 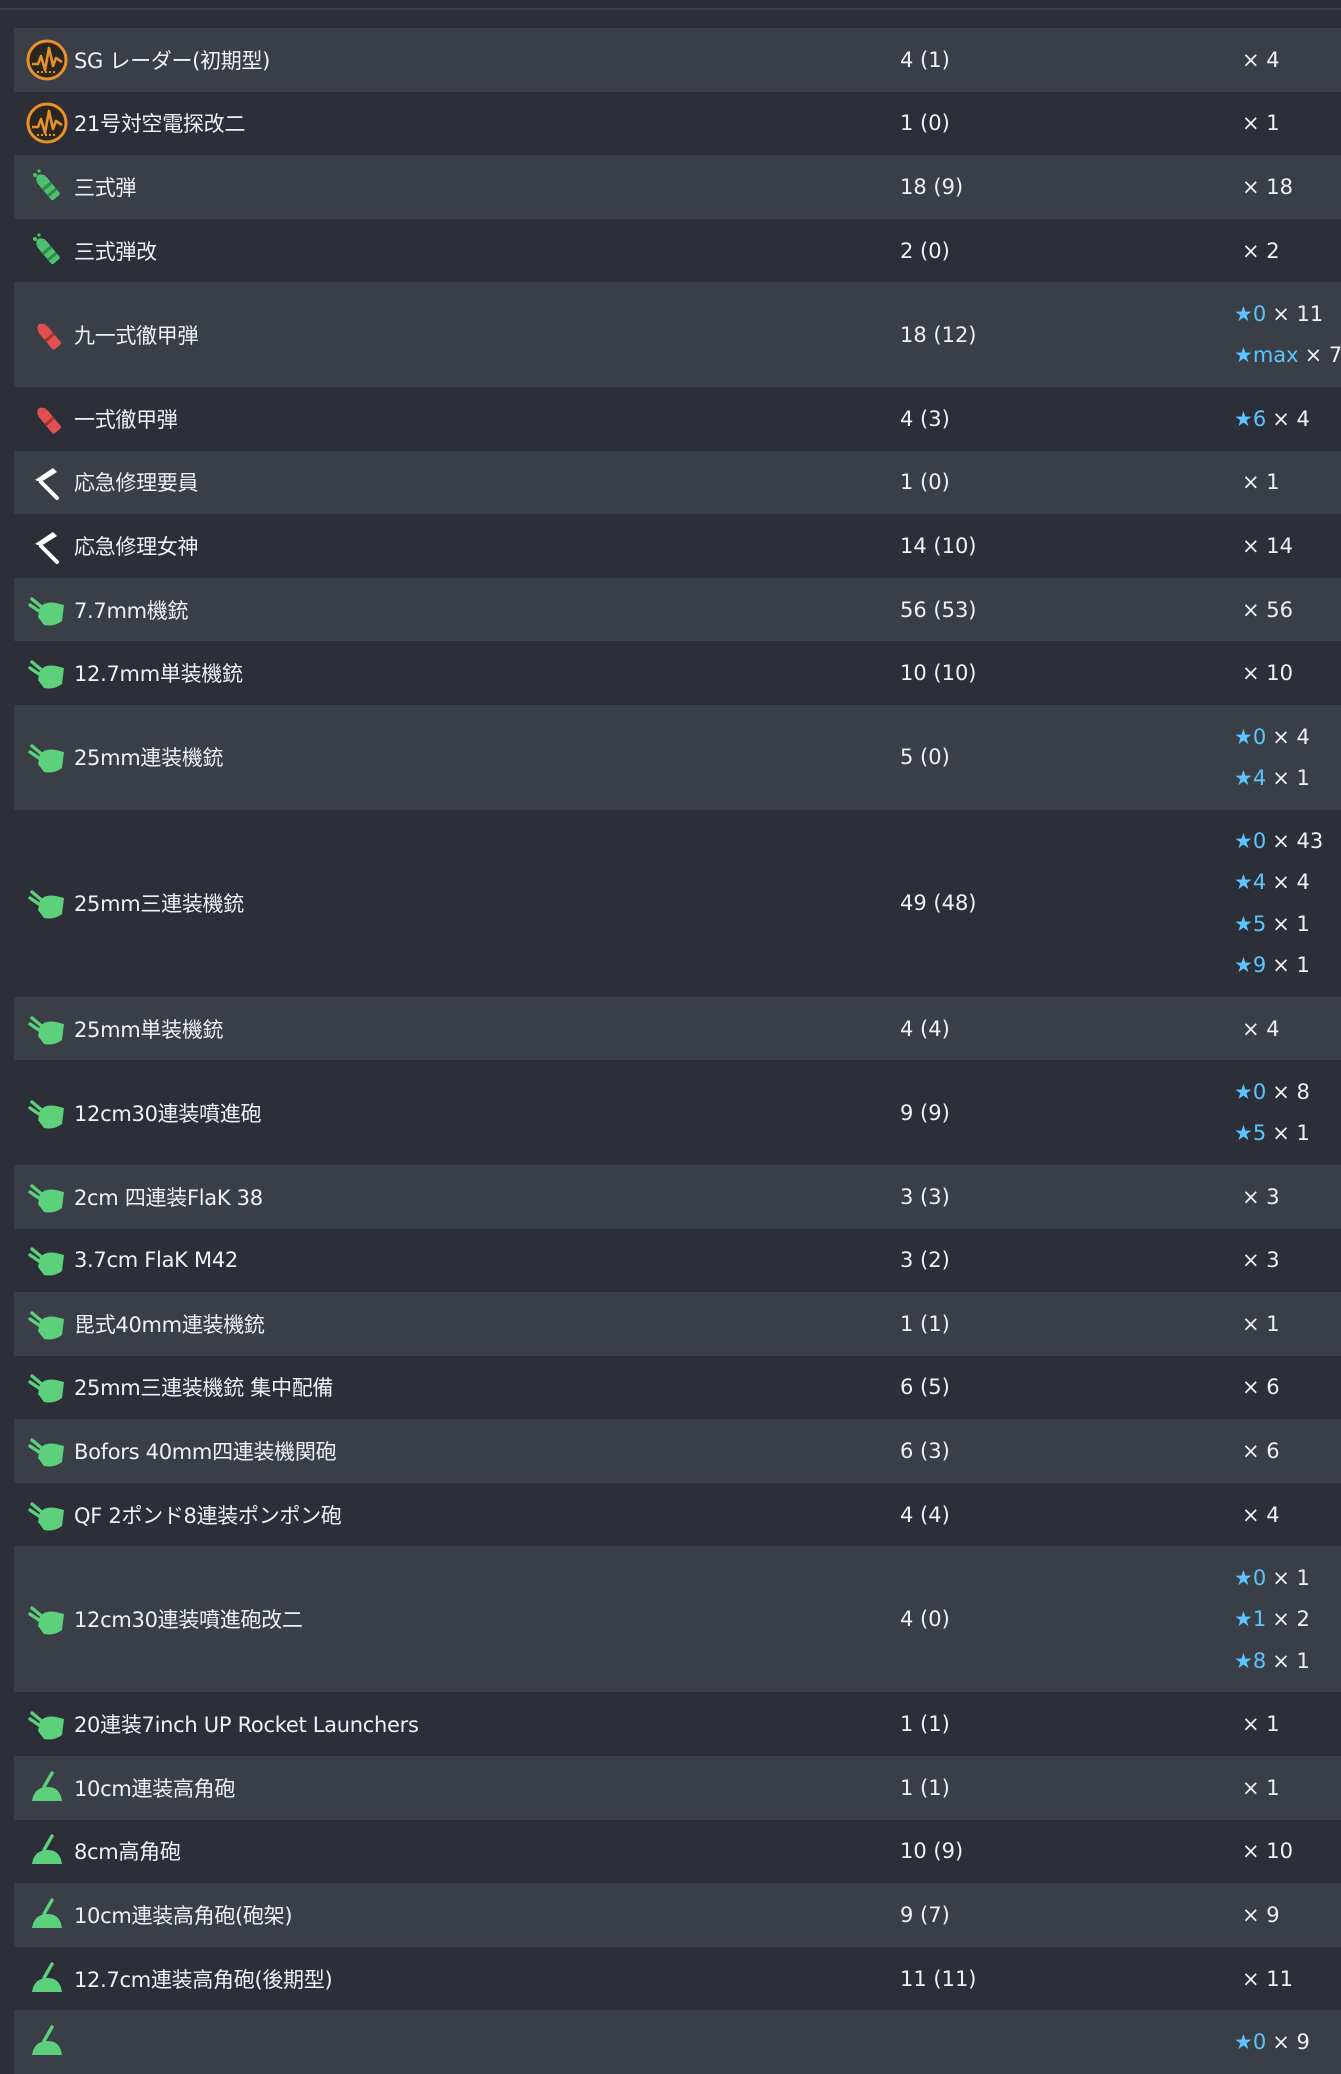 I want to click on level-multiplier: × 8, so click(x=1291, y=1091).